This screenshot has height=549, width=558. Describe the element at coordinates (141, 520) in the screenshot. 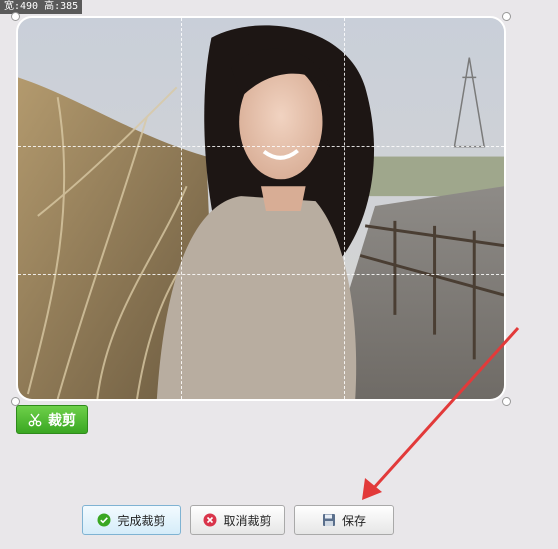

I see `complete-crop-label: 完成裁剪` at that location.